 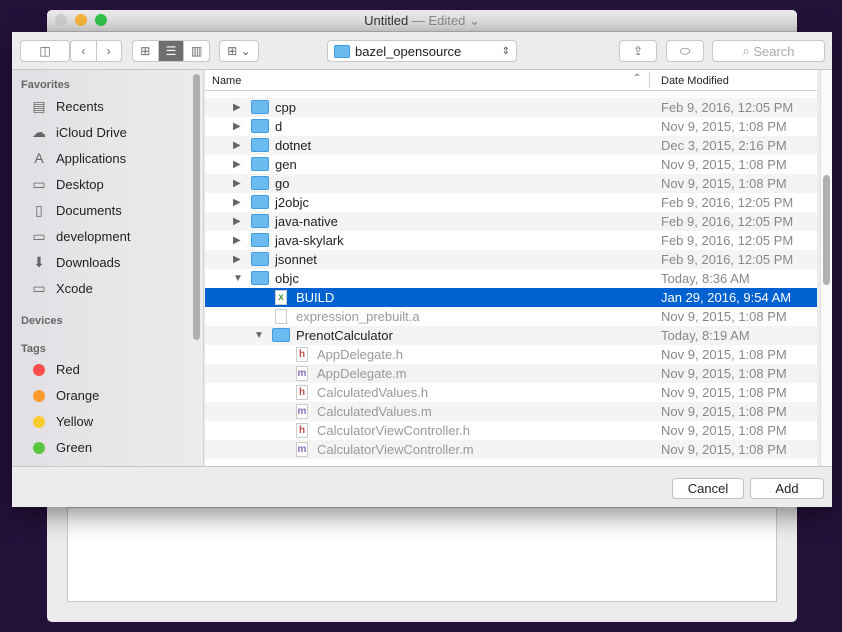 I want to click on file-date: Dec 3, 2015, 2:16 PM, so click(x=724, y=145).